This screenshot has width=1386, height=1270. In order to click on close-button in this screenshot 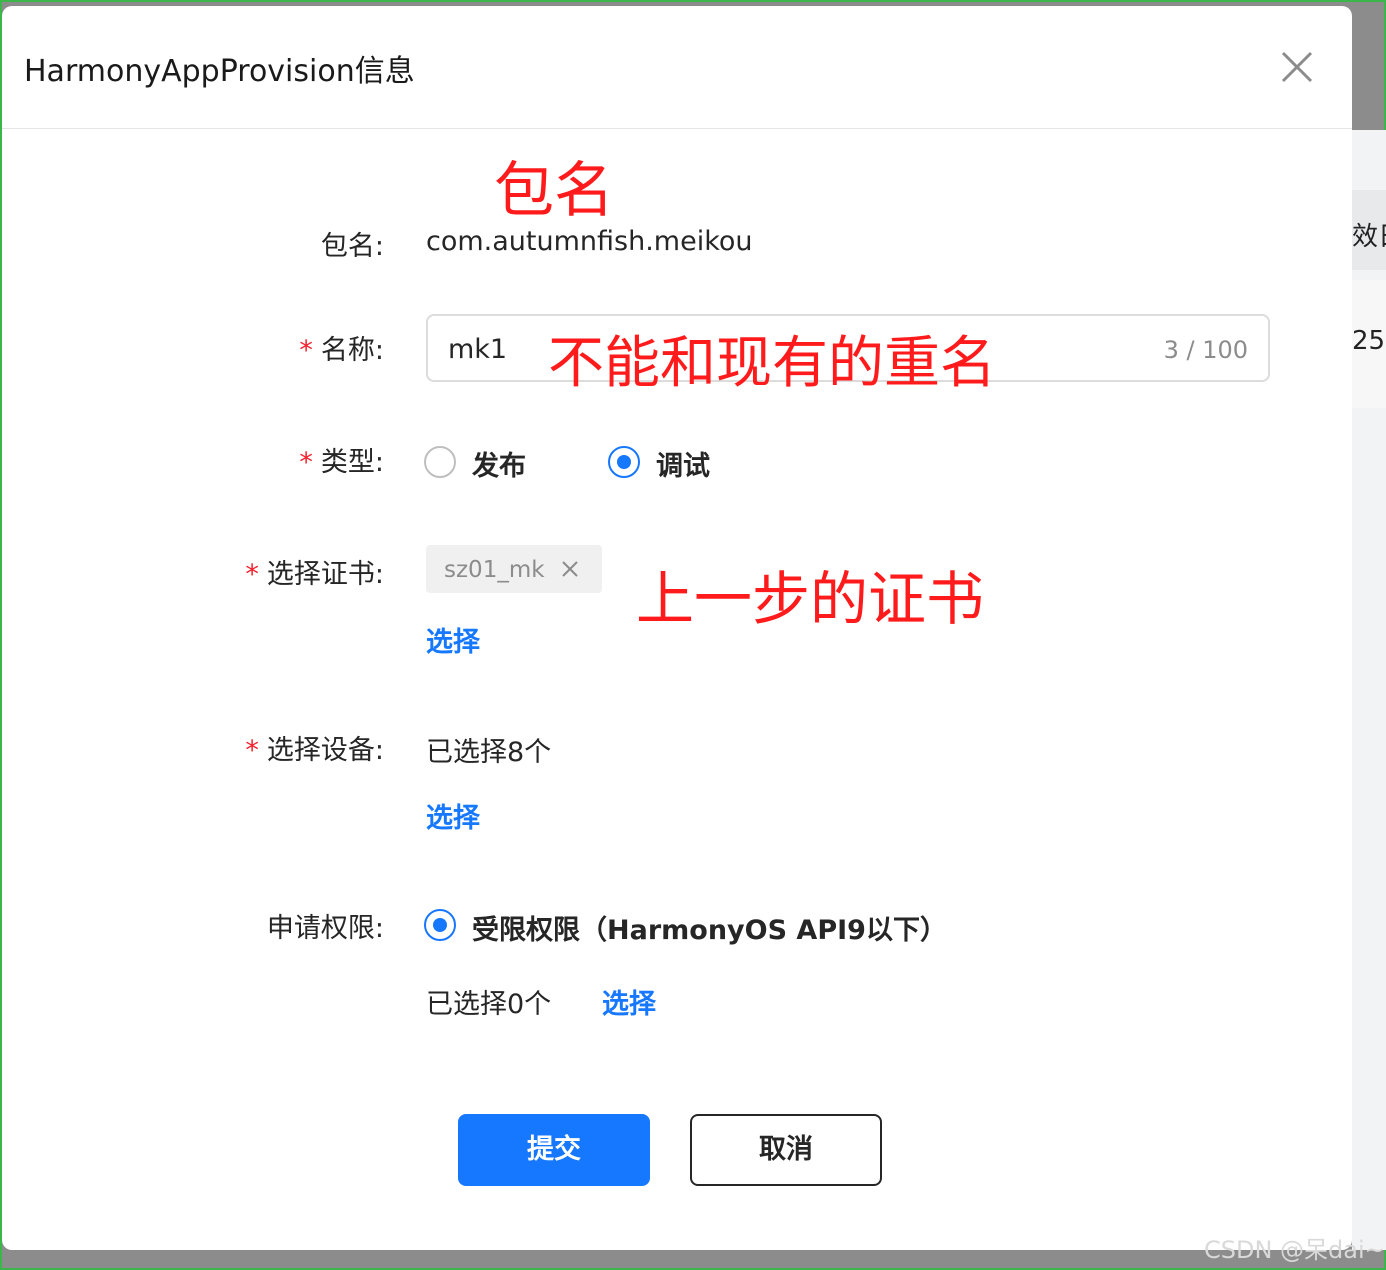, I will do `click(1297, 67)`.